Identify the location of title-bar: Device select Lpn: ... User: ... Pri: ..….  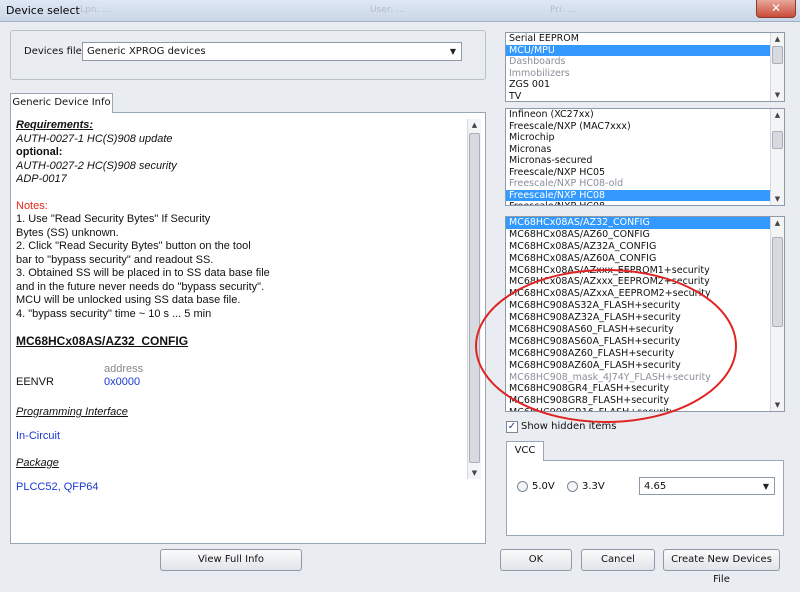
(400, 11).